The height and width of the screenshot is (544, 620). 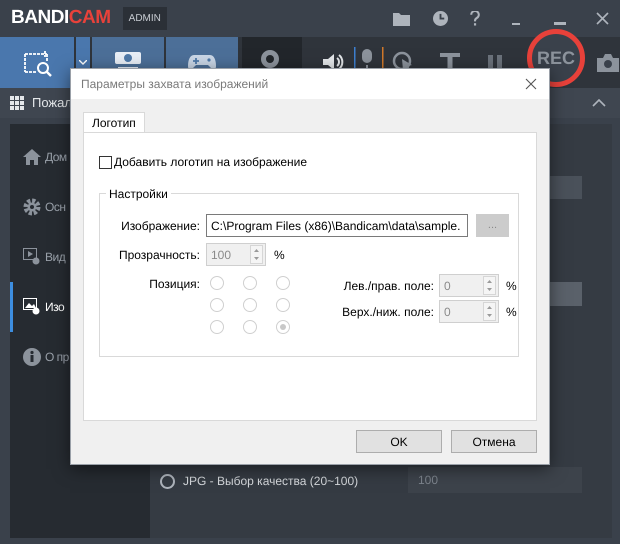 What do you see at coordinates (475, 18) in the screenshot?
I see `help-icon` at bounding box center [475, 18].